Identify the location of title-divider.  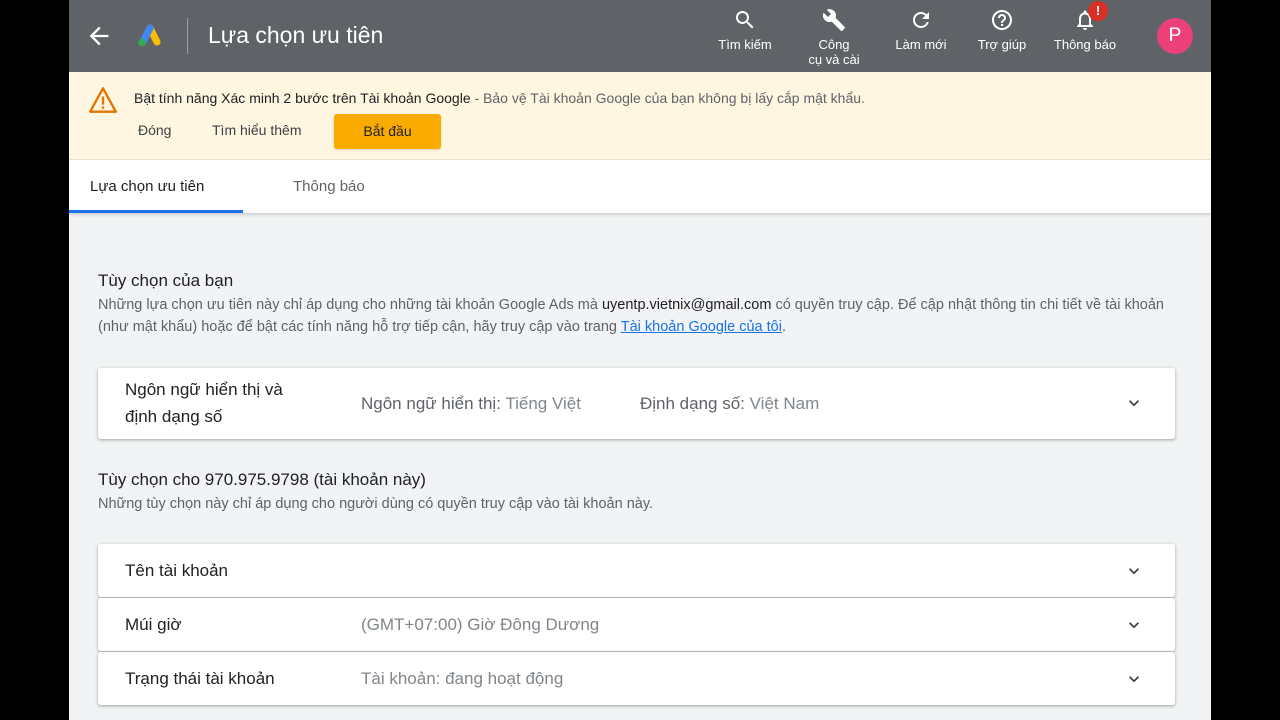
(187, 36).